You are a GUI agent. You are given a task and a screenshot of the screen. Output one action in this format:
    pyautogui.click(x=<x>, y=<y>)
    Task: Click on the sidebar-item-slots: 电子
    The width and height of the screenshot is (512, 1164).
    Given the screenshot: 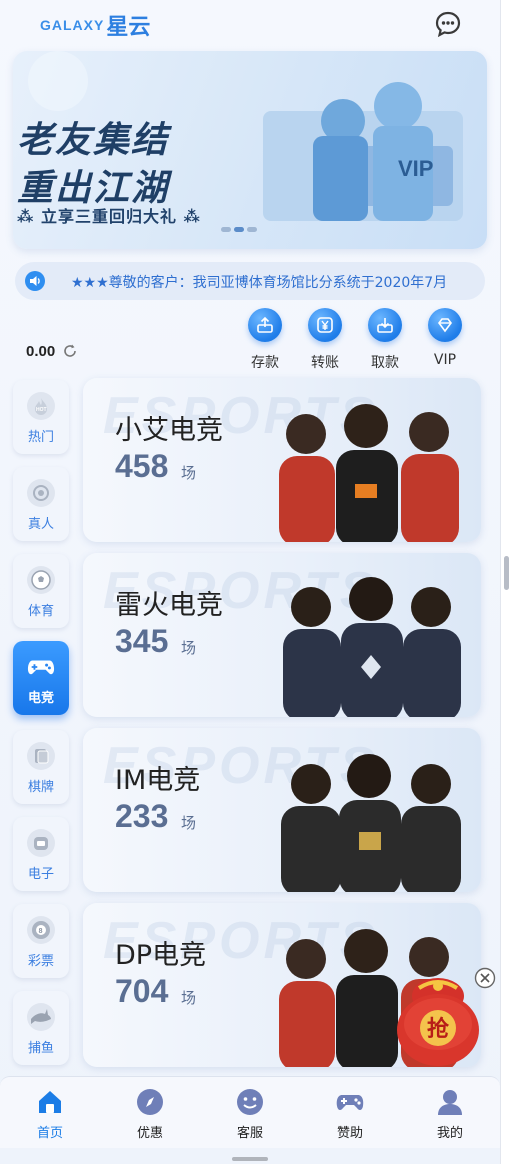 What is the action you would take?
    pyautogui.click(x=41, y=854)
    